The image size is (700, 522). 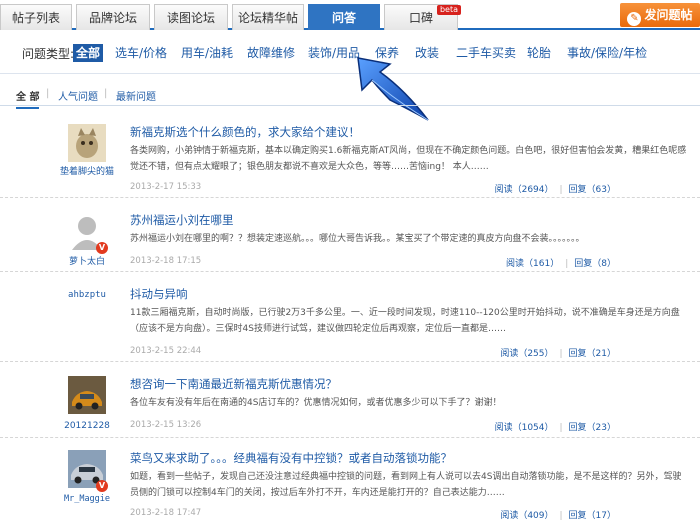 What do you see at coordinates (592, 190) in the screenshot?
I see `reply-count-link: 回复（63）` at bounding box center [592, 190].